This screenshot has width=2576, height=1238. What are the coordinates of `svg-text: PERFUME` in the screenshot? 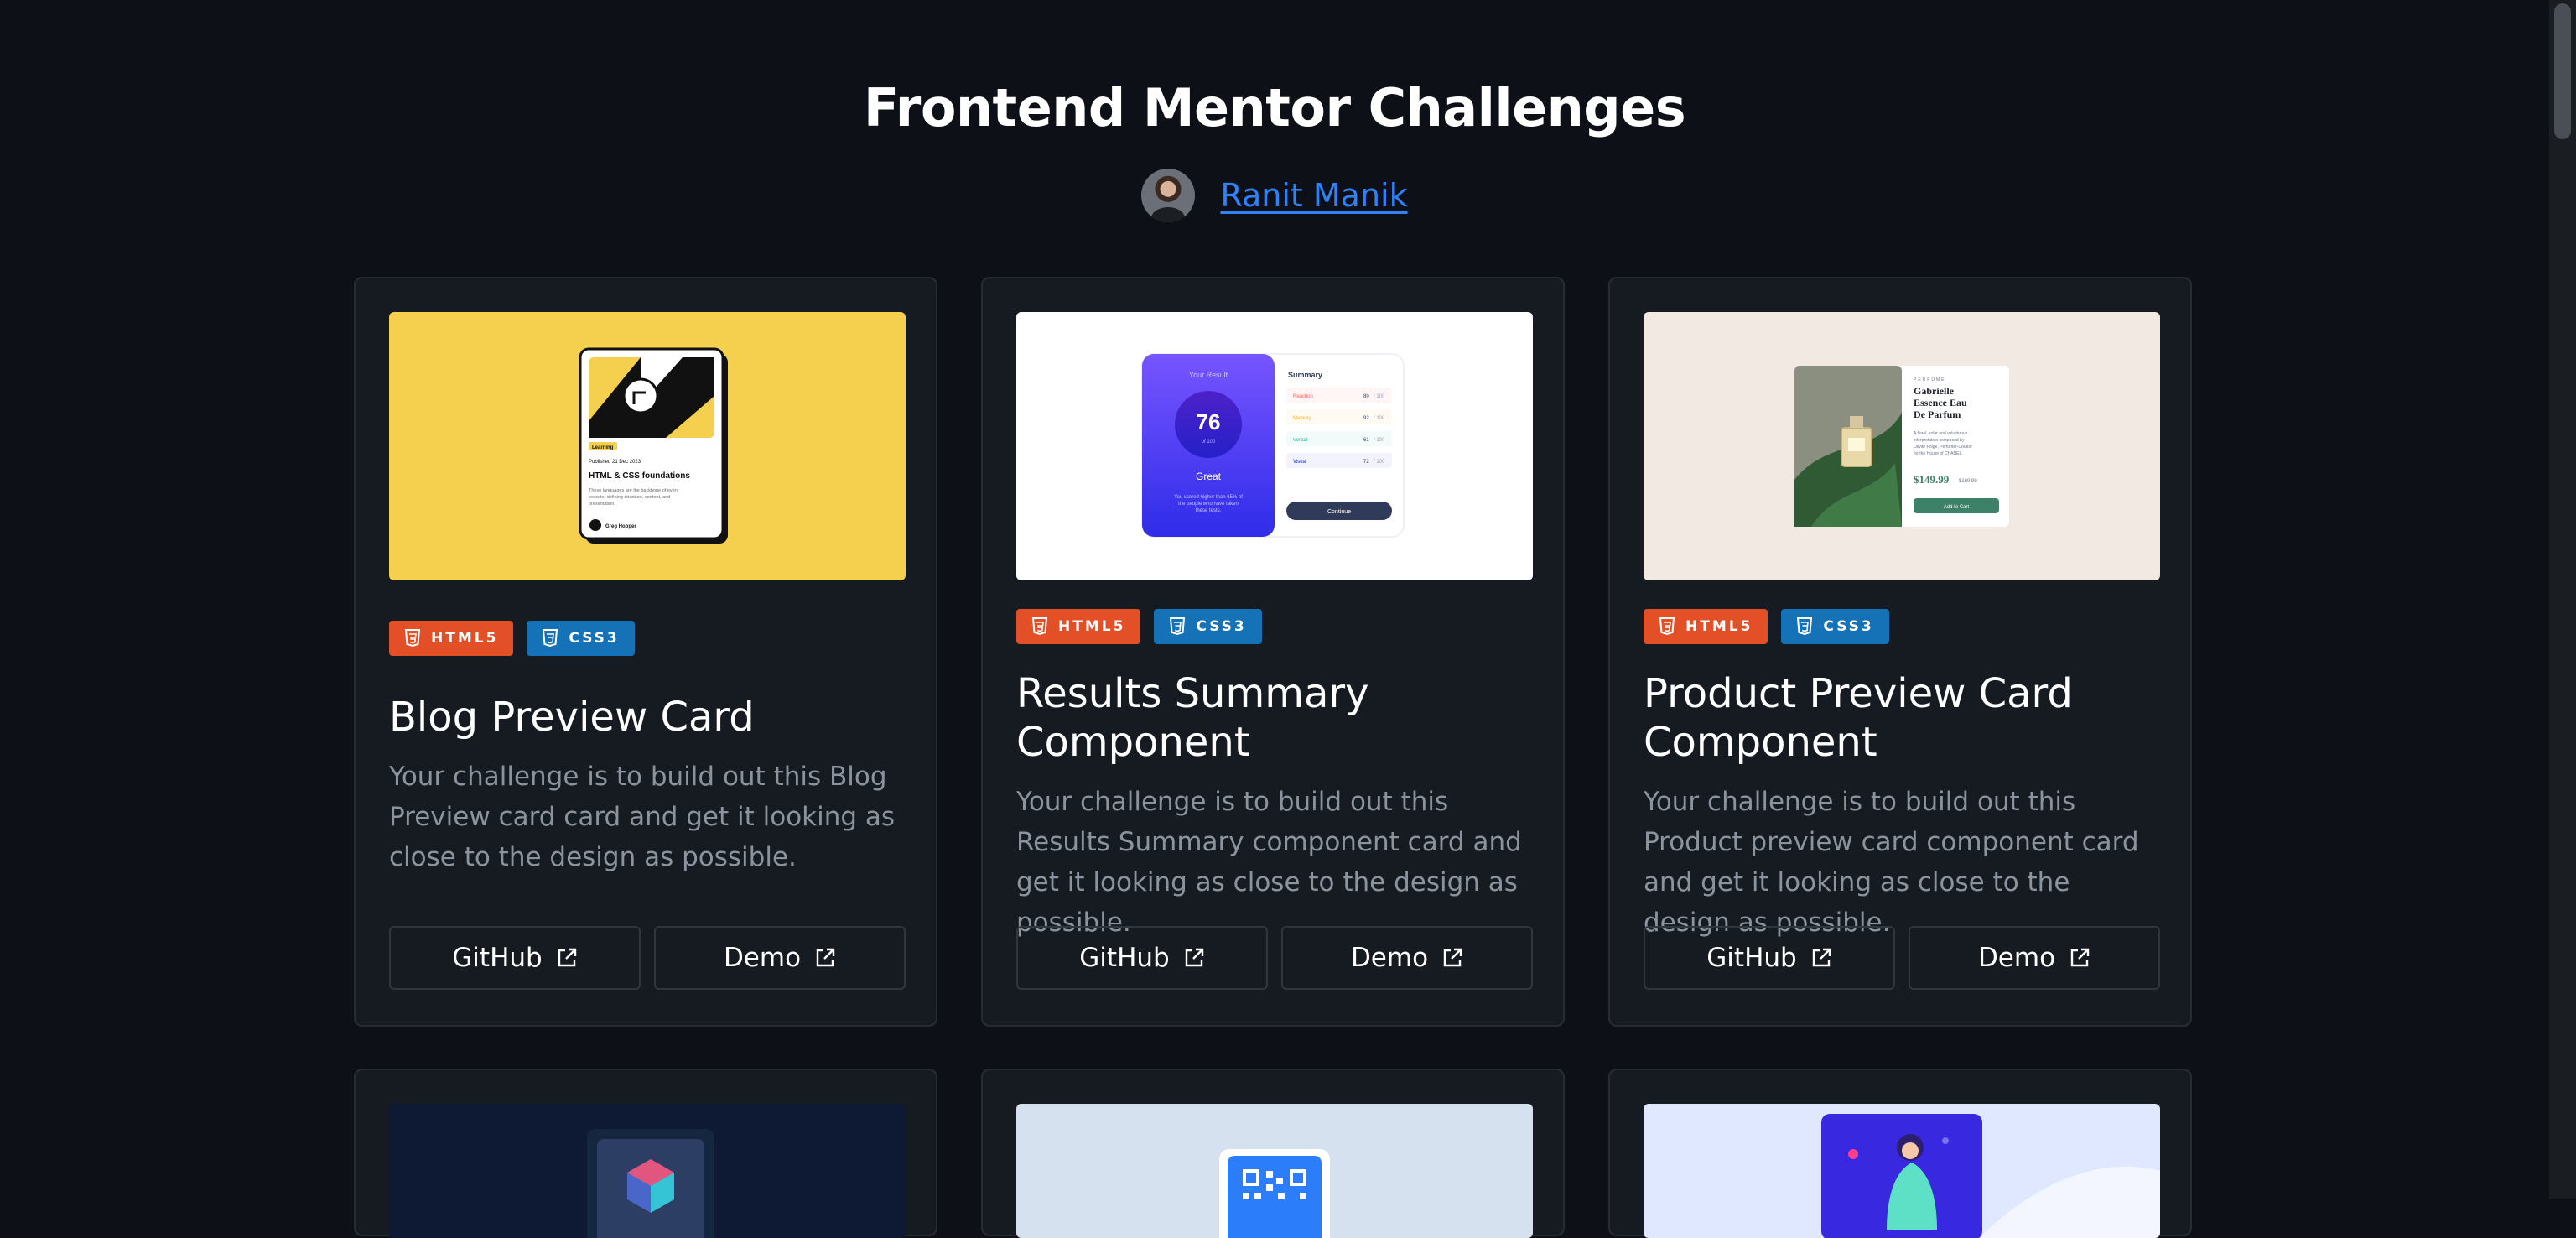 It's located at (1929, 379).